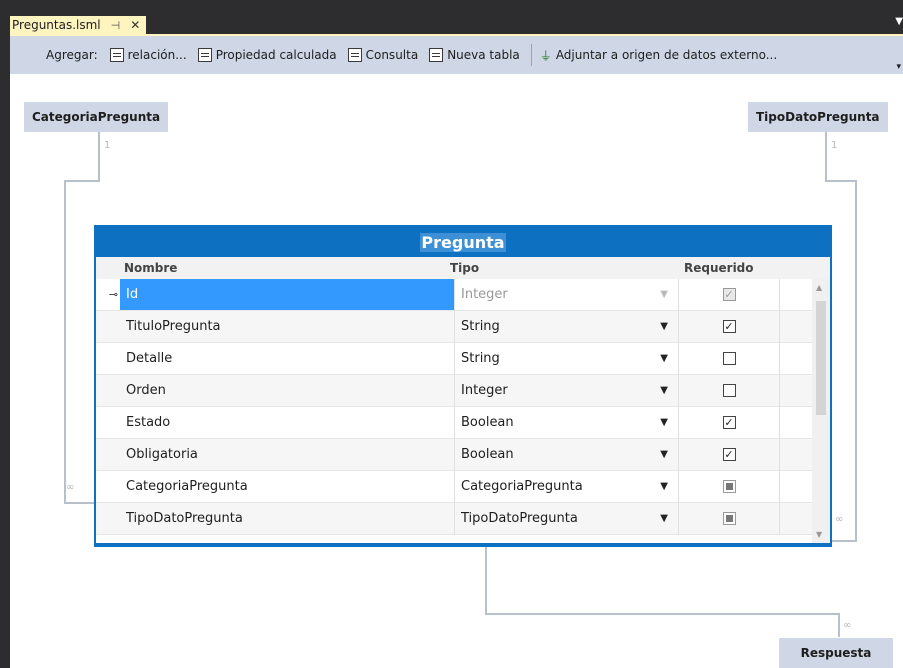 The image size is (903, 668). I want to click on entity-tipo-dato-pregunta: TipoDatoPregunta, so click(818, 117).